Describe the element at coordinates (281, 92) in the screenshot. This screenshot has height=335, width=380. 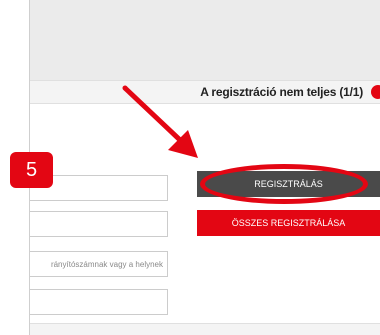
I see `registration-status-text: A regisztráció nem teljes (1/1)` at that location.